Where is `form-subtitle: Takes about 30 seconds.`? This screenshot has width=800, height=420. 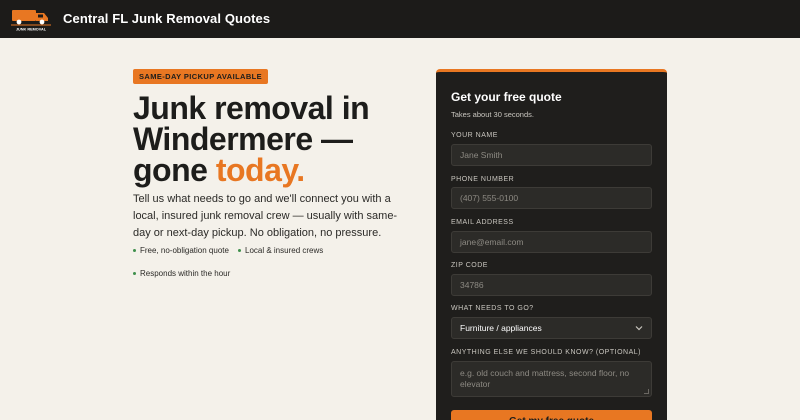
form-subtitle: Takes about 30 seconds. is located at coordinates (492, 114).